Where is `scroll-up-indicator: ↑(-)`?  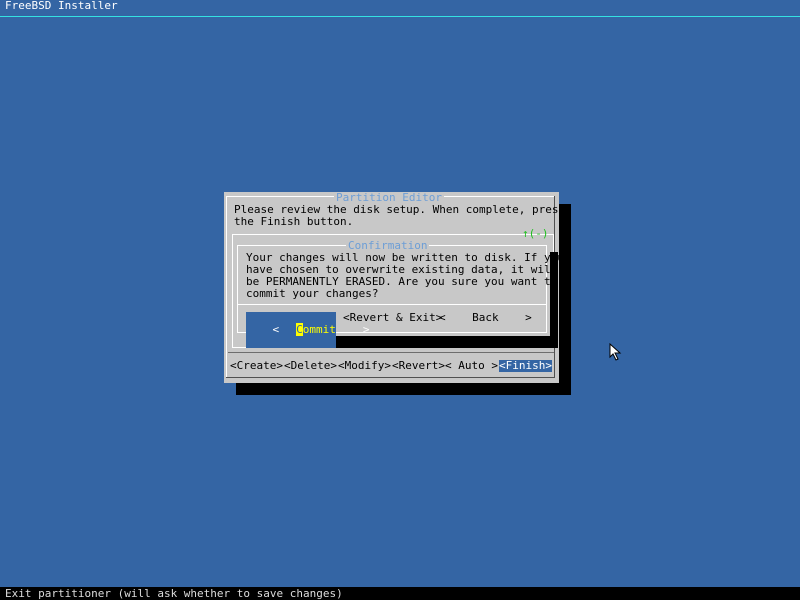 scroll-up-indicator: ↑(-) is located at coordinates (535, 233).